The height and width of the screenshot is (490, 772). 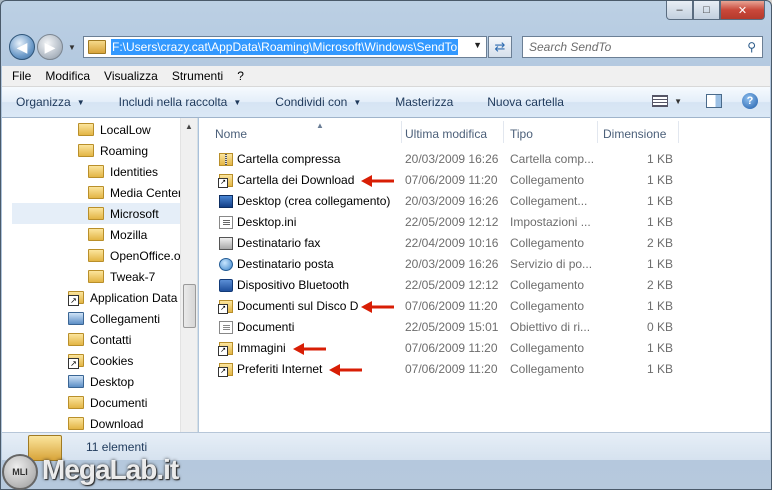 What do you see at coordinates (452, 222) in the screenshot?
I see `file-date: 22/05/2009 12:12` at bounding box center [452, 222].